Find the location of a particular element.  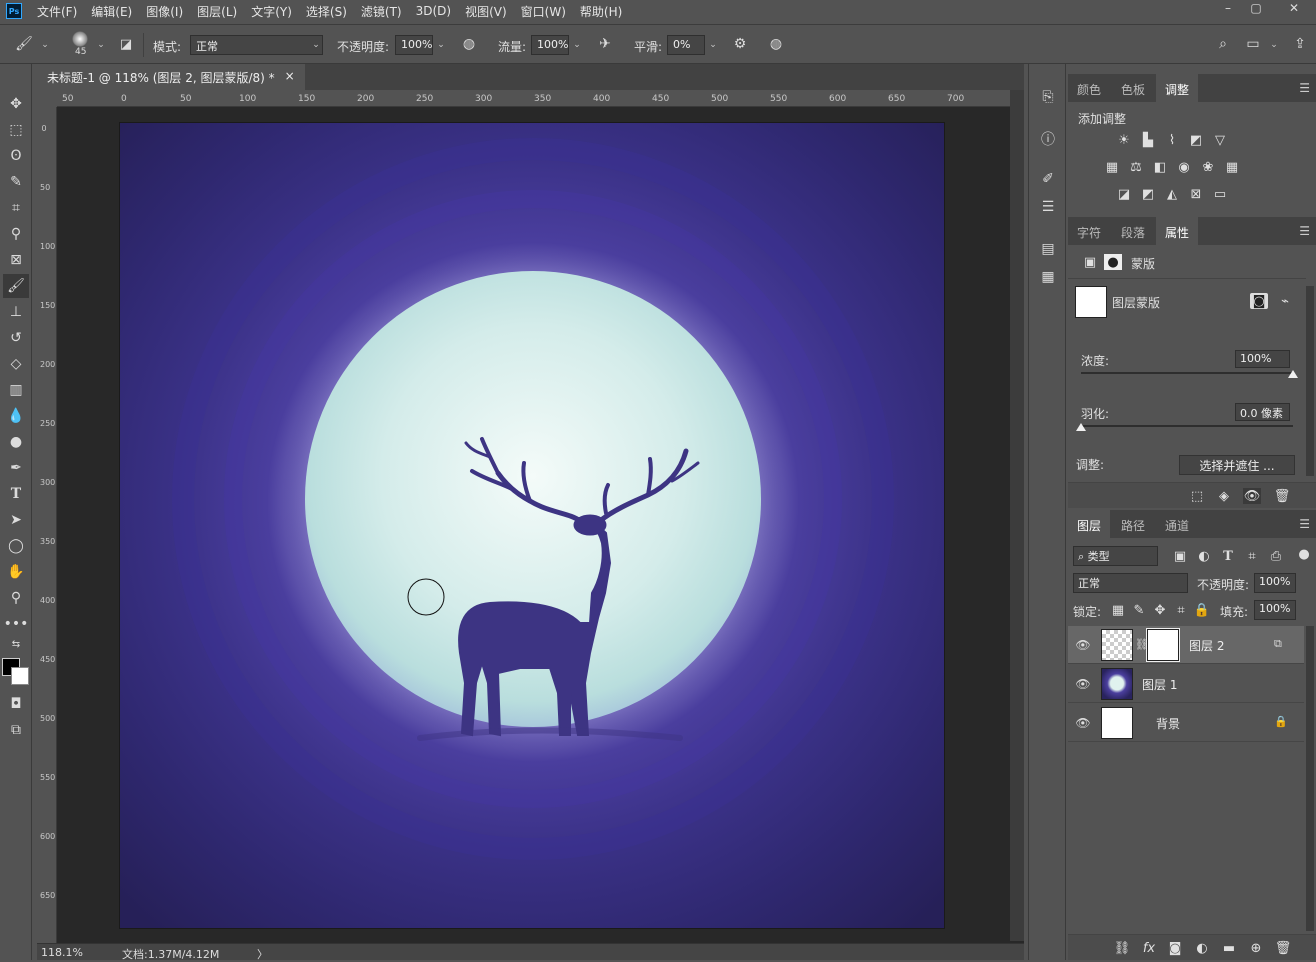

menu-3d: 3D(D) is located at coordinates (433, 11).